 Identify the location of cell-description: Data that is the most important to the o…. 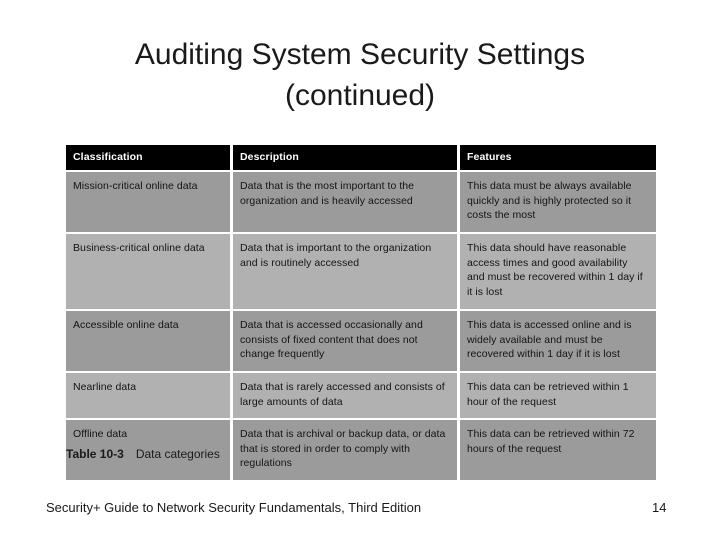
(345, 202).